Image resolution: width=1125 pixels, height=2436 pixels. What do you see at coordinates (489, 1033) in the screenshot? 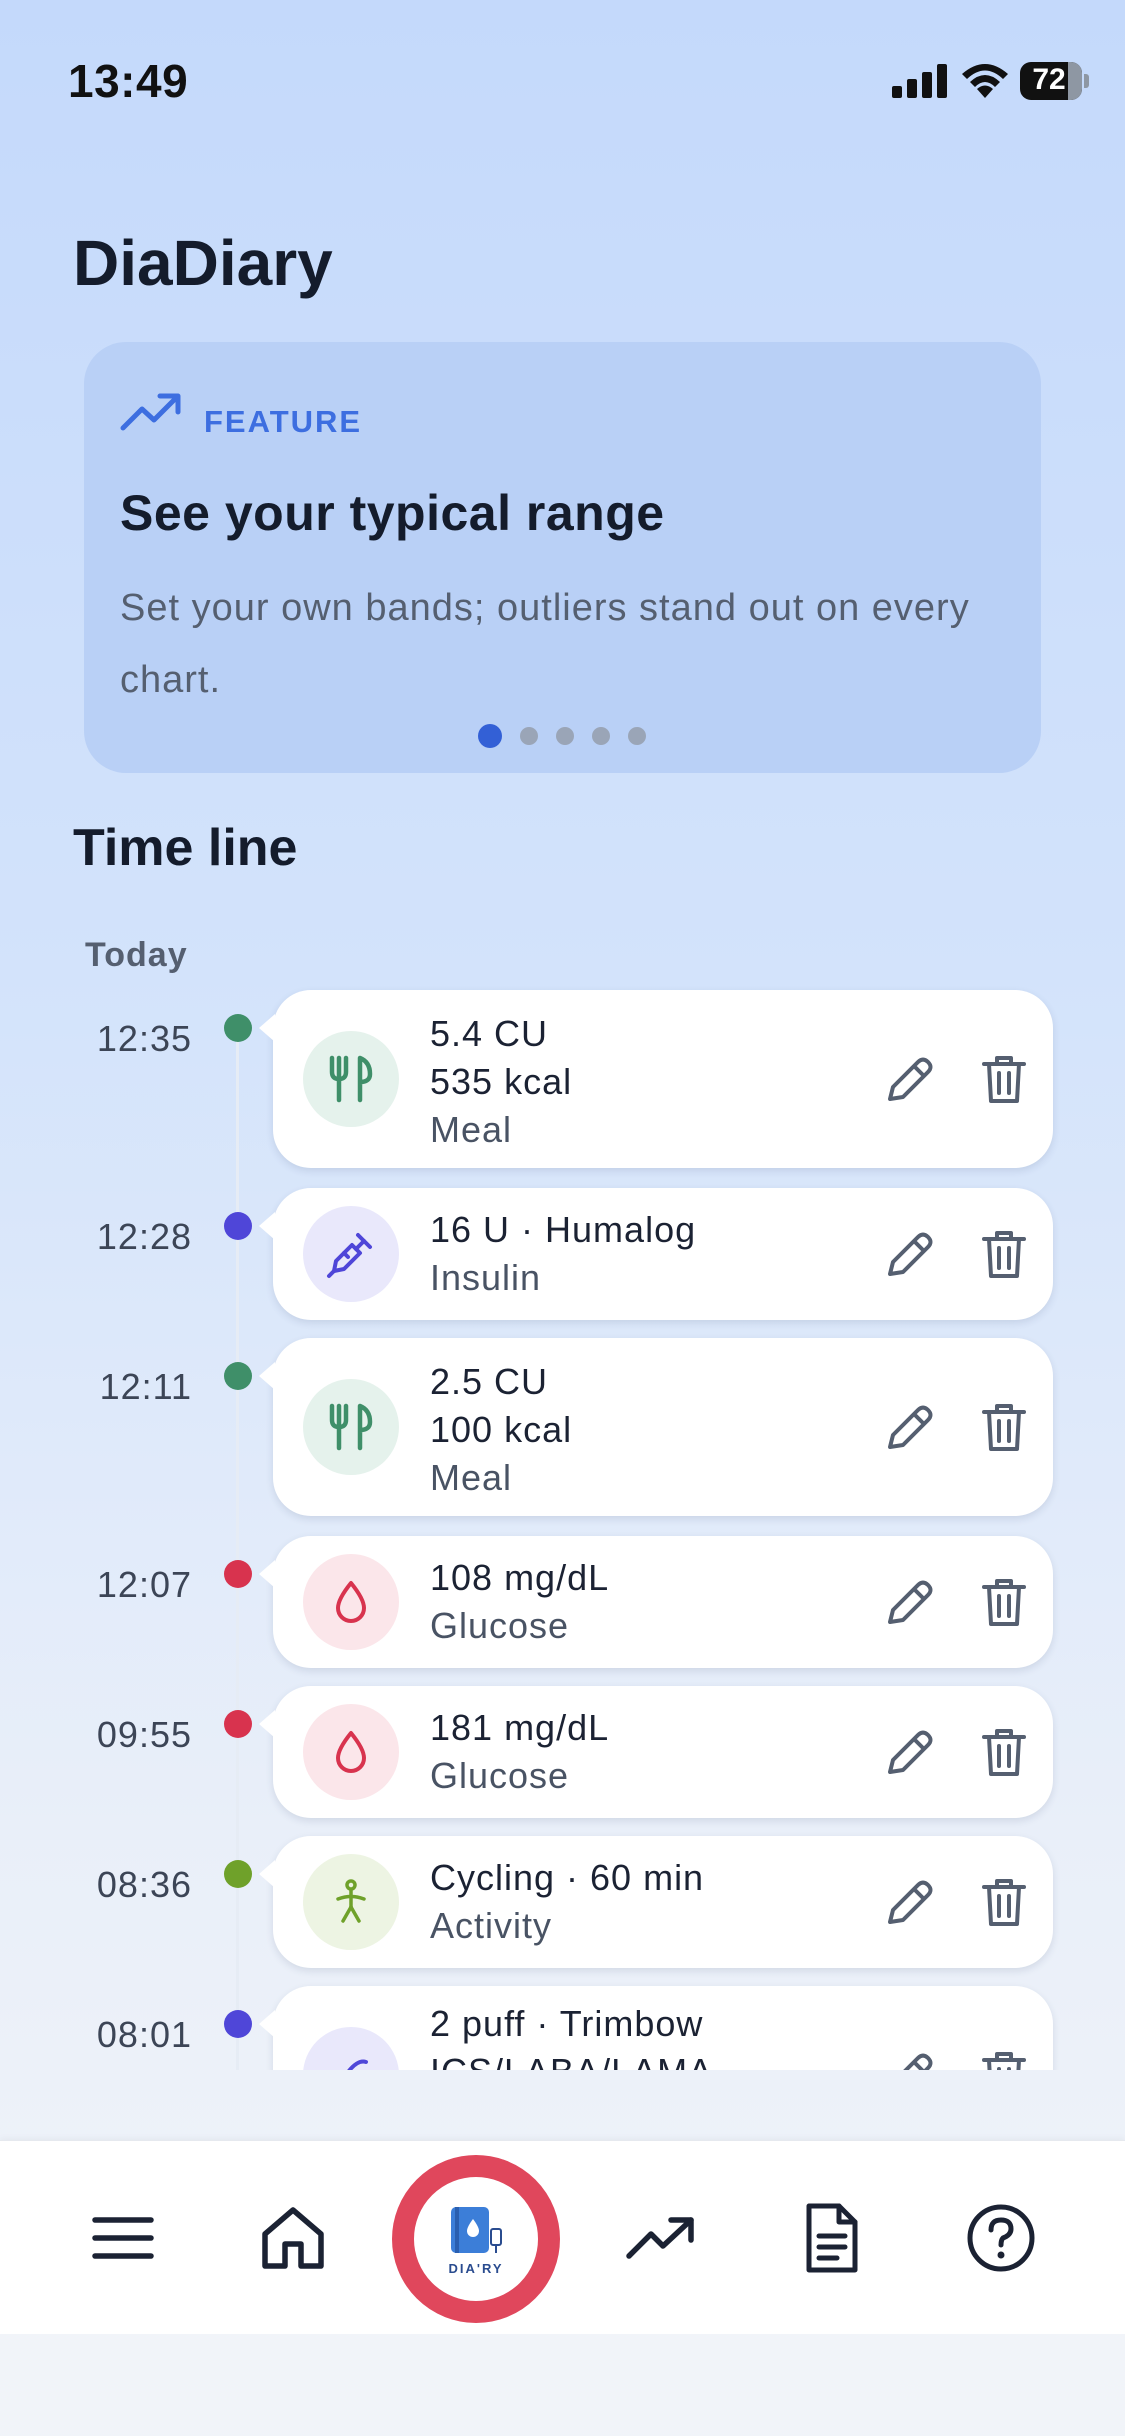
I see `entry-value: 5.4 CU` at bounding box center [489, 1033].